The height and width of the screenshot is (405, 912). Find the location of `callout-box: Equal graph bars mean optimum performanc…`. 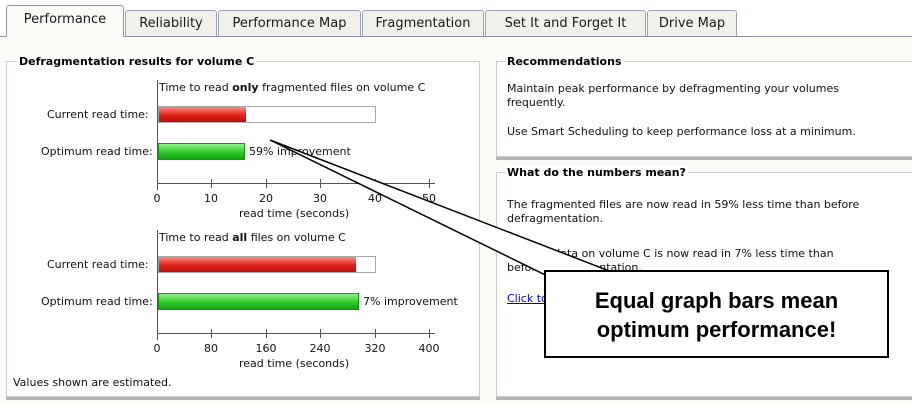

callout-box: Equal graph bars mean optimum performanc… is located at coordinates (716, 314).